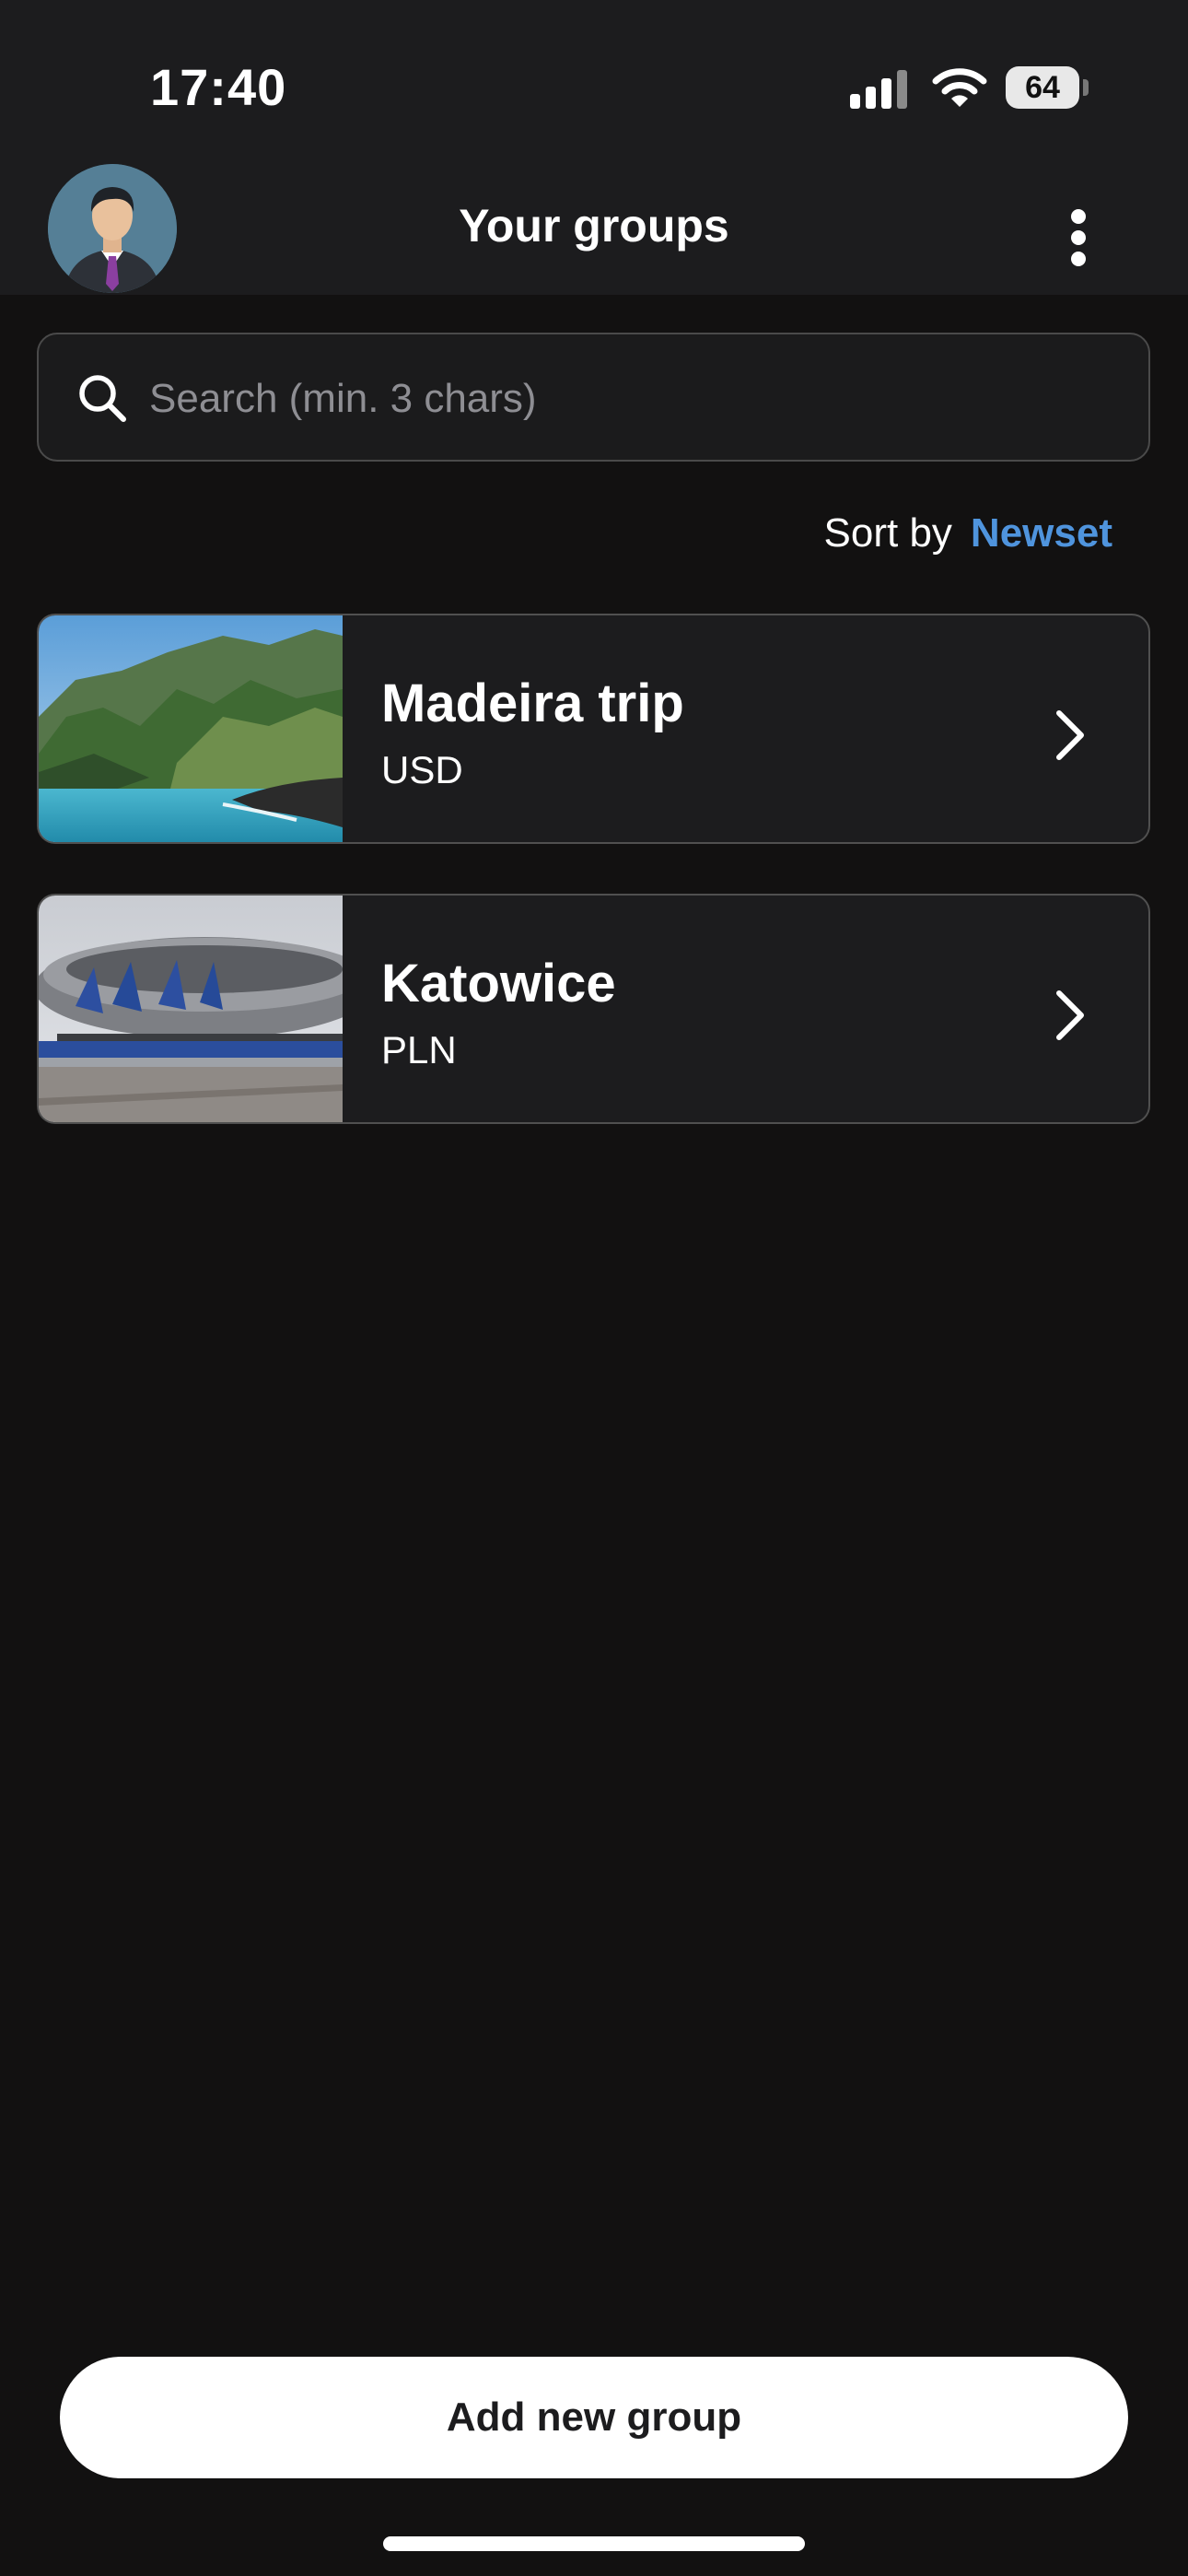  I want to click on arena-building-photo, so click(191, 1009).